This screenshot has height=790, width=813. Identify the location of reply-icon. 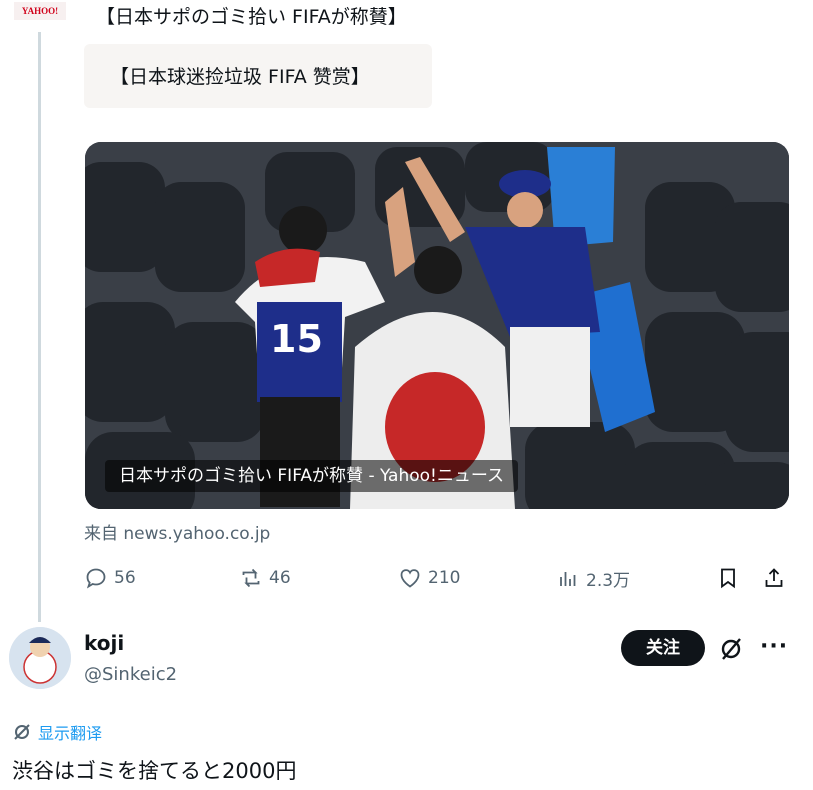
(96, 578).